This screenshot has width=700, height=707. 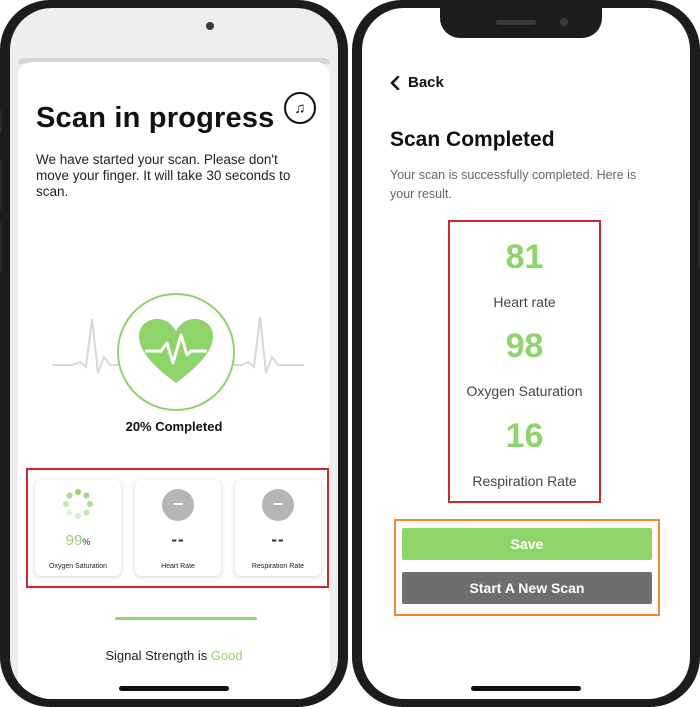 I want to click on oxygen-value-unit: %, so click(x=86, y=542).